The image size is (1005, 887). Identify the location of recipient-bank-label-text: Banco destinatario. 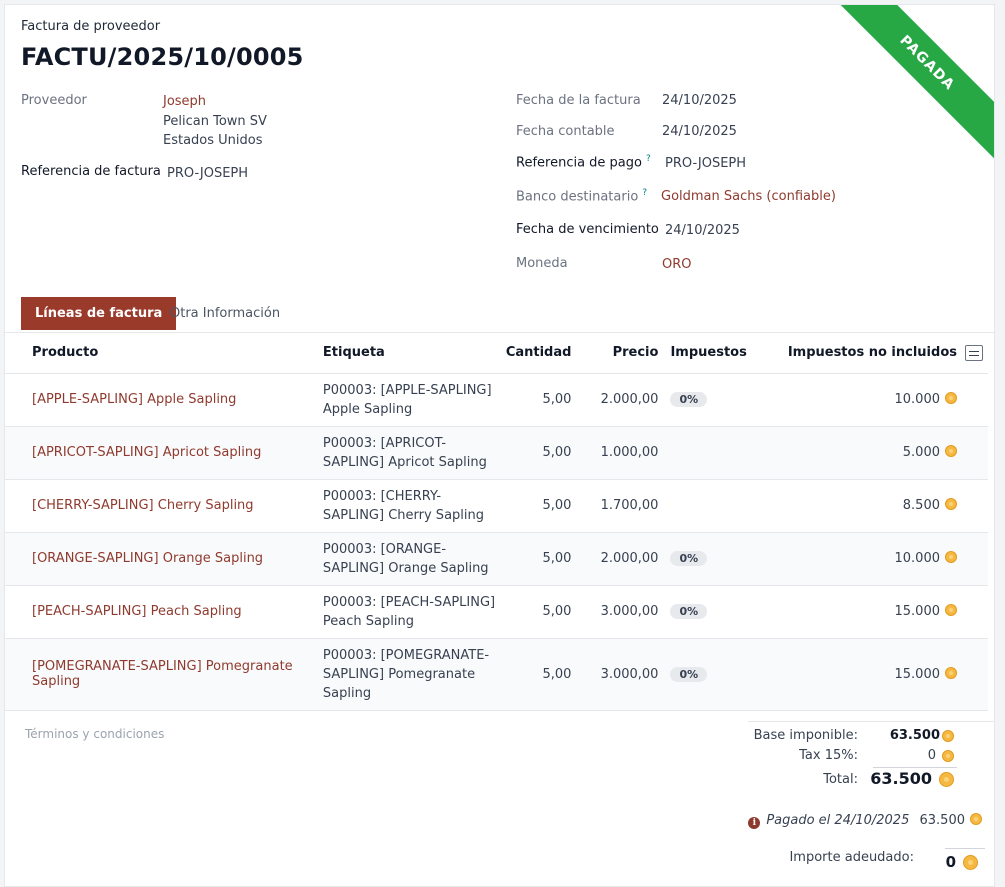
(577, 197).